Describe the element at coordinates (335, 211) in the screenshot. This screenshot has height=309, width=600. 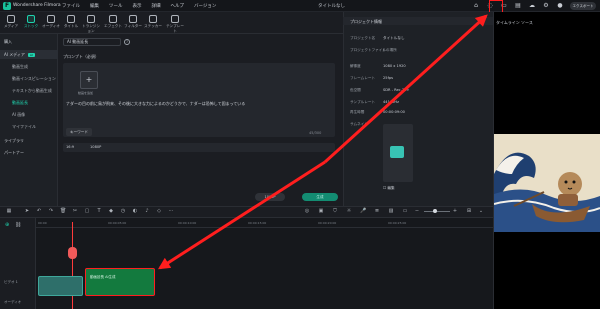
I see `shield-icon: ⛉` at that location.